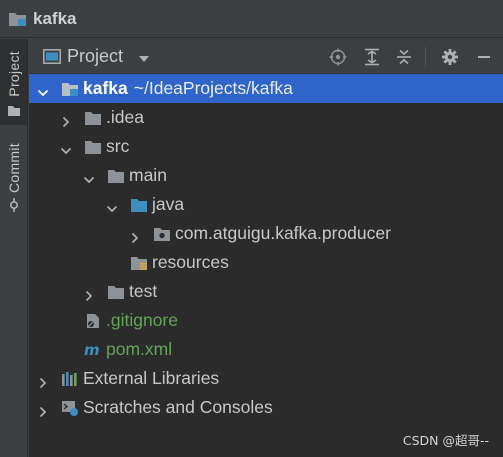  Describe the element at coordinates (213, 88) in the screenshot. I see `tree-path: ~/IdeaProjects/kafka` at that location.